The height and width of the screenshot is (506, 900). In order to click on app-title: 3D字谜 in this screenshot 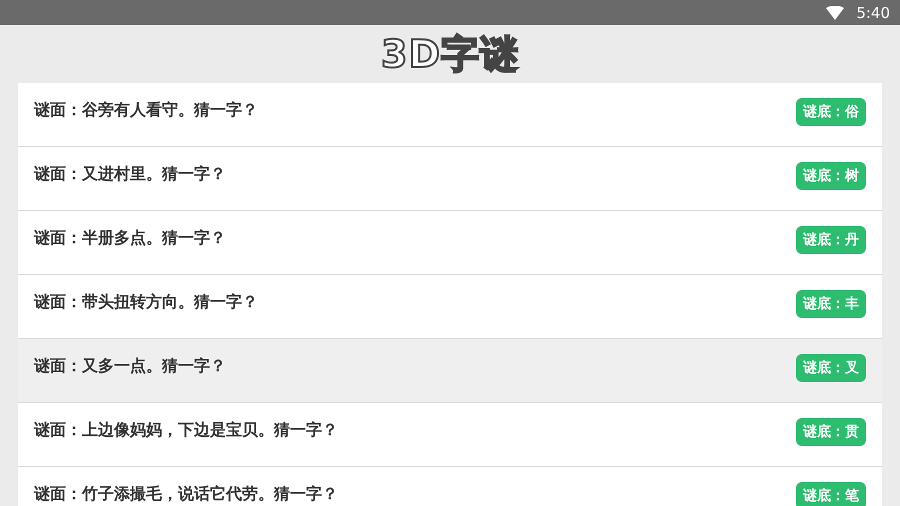, I will do `click(450, 54)`.